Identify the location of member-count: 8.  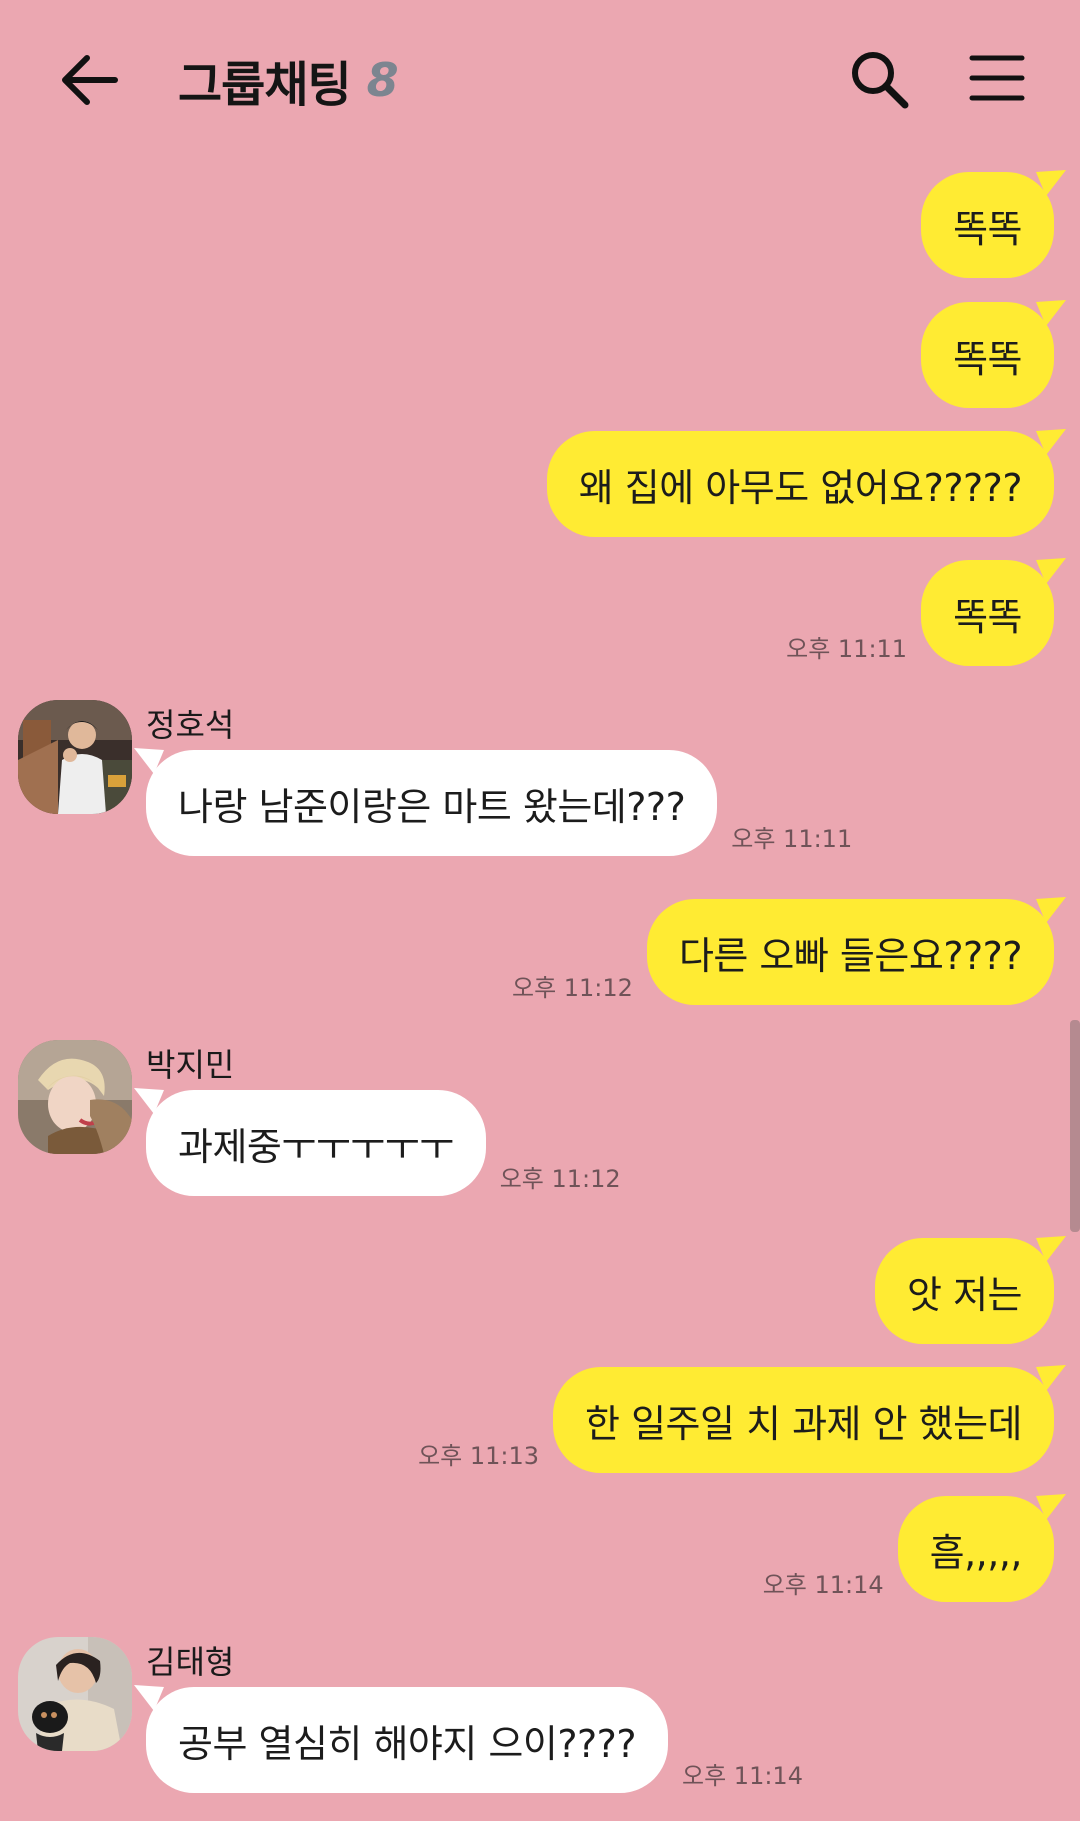
(382, 80).